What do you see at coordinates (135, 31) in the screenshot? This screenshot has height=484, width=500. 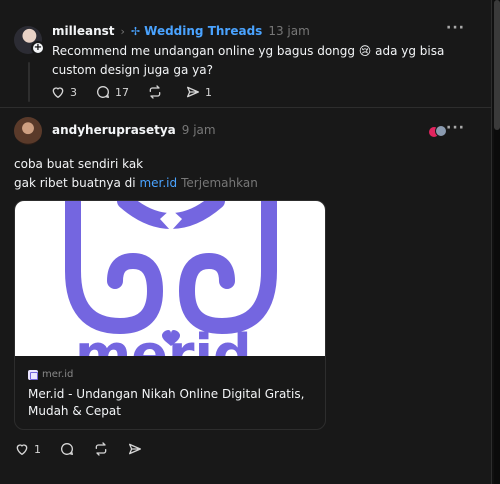 I see `community-icon: ✢` at bounding box center [135, 31].